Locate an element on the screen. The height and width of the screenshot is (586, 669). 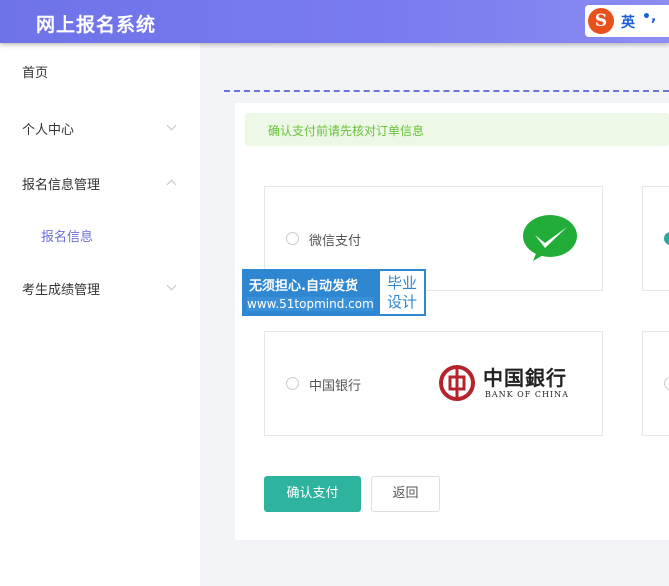
radio-button-checked is located at coordinates (666, 238).